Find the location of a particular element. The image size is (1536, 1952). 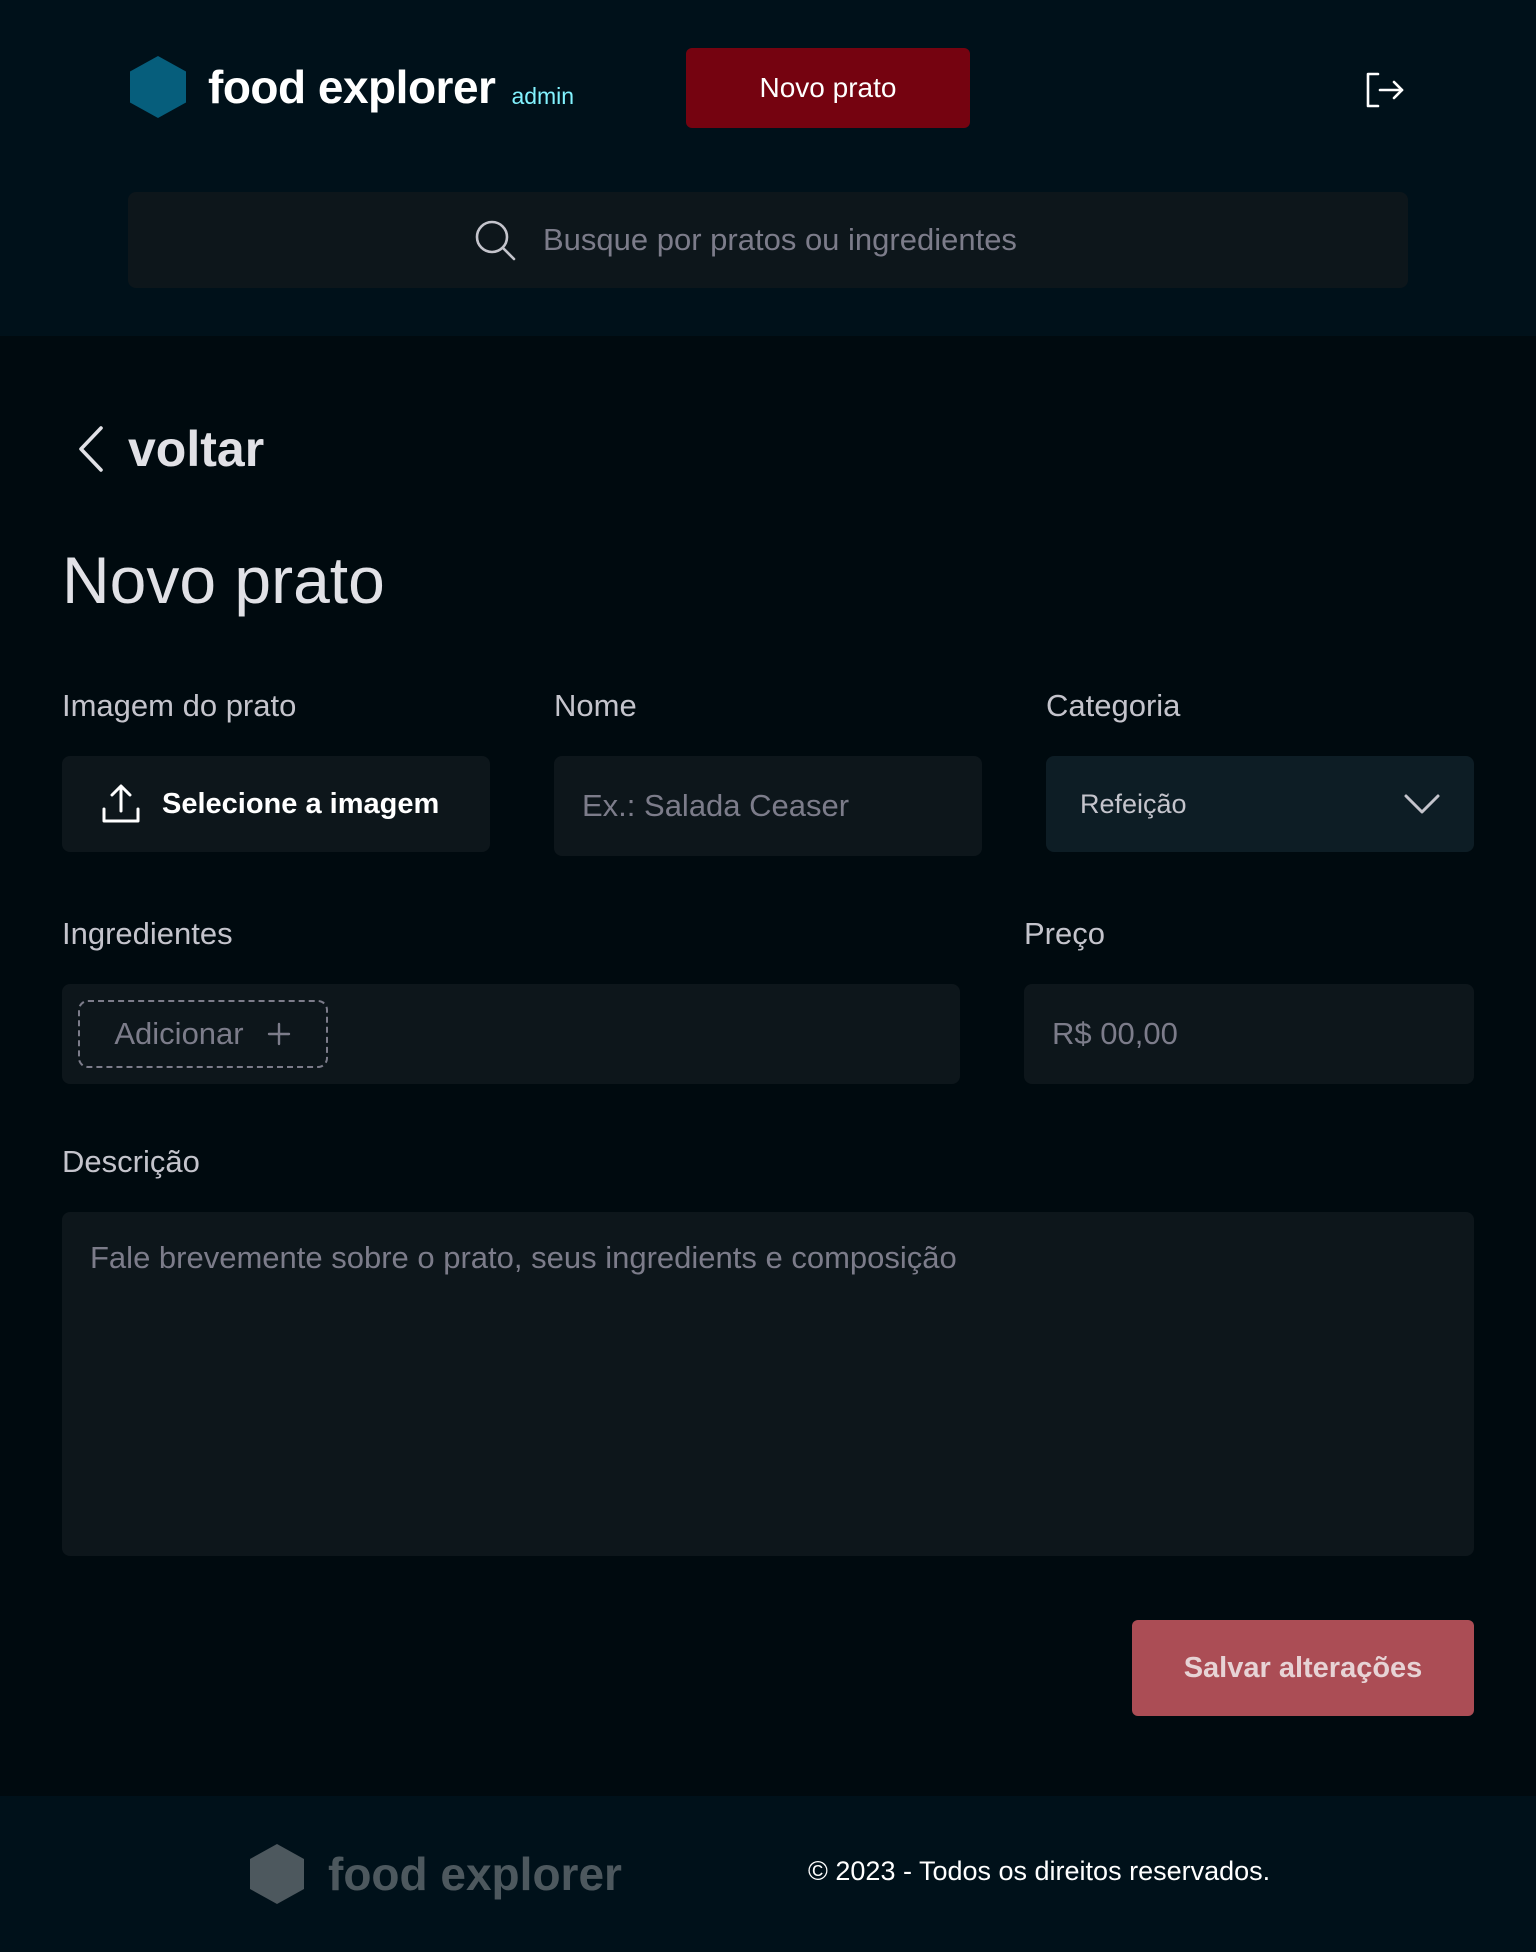

footer-logo: food explorer is located at coordinates (436, 1874).